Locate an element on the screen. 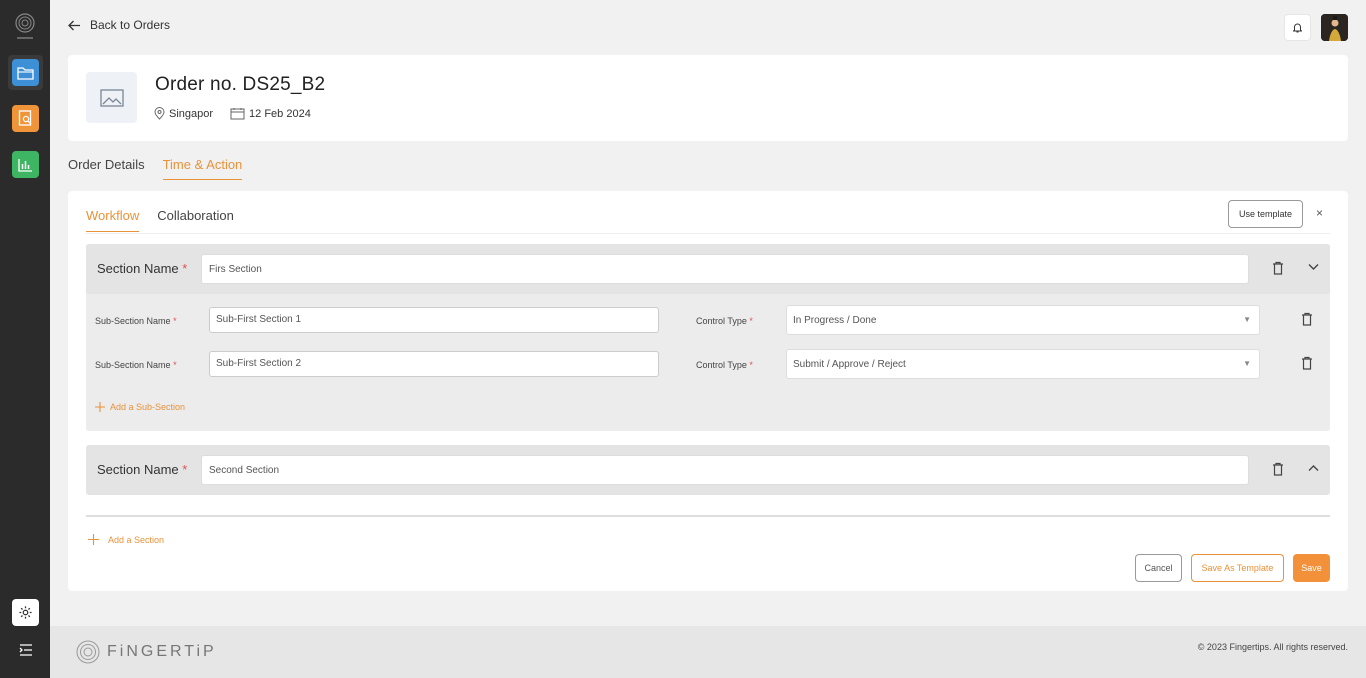 Image resolution: width=1366 pixels, height=678 pixels. order-meta: Singapor 12 Feb 2024 is located at coordinates (241, 113).